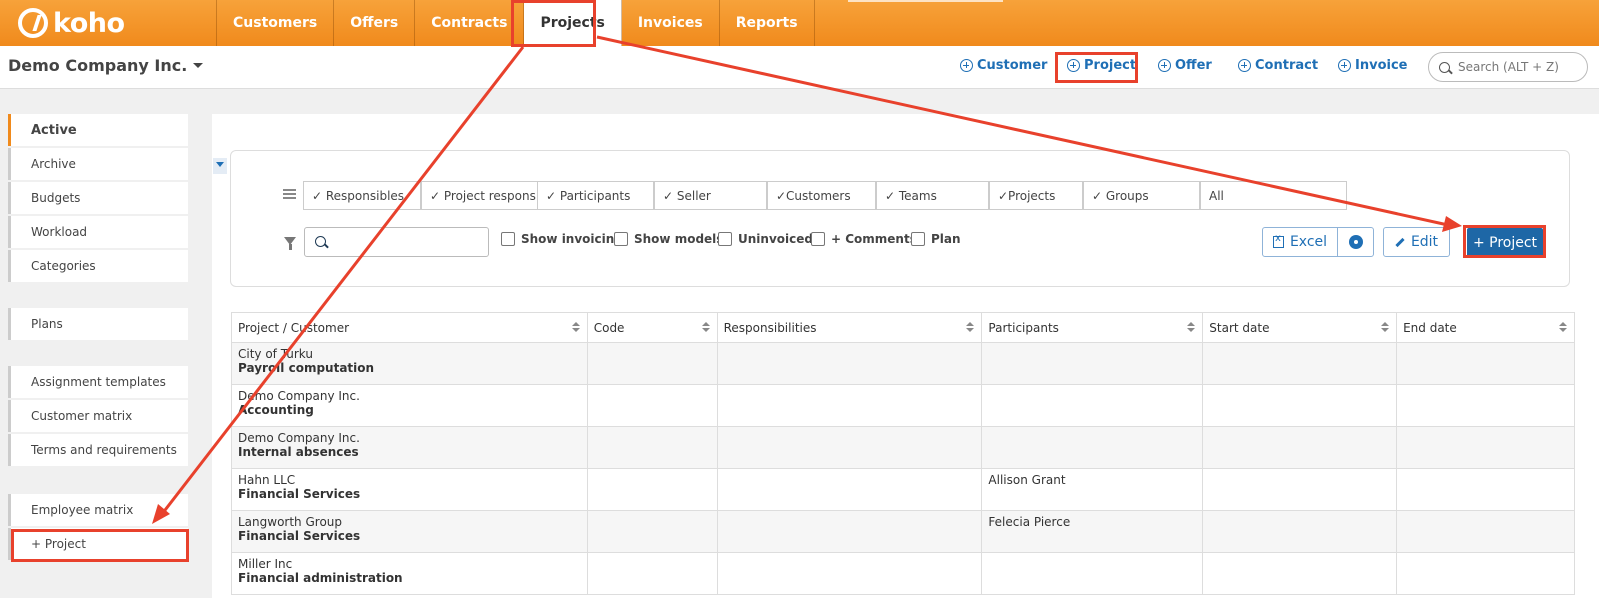 This screenshot has height=598, width=1599. I want to click on cell-end-date, so click(1485, 363).